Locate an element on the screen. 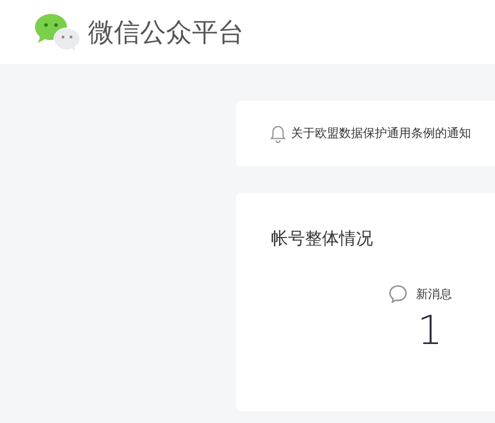 This screenshot has height=423, width=495. section-title: 帐号整体情况 is located at coordinates (322, 239).